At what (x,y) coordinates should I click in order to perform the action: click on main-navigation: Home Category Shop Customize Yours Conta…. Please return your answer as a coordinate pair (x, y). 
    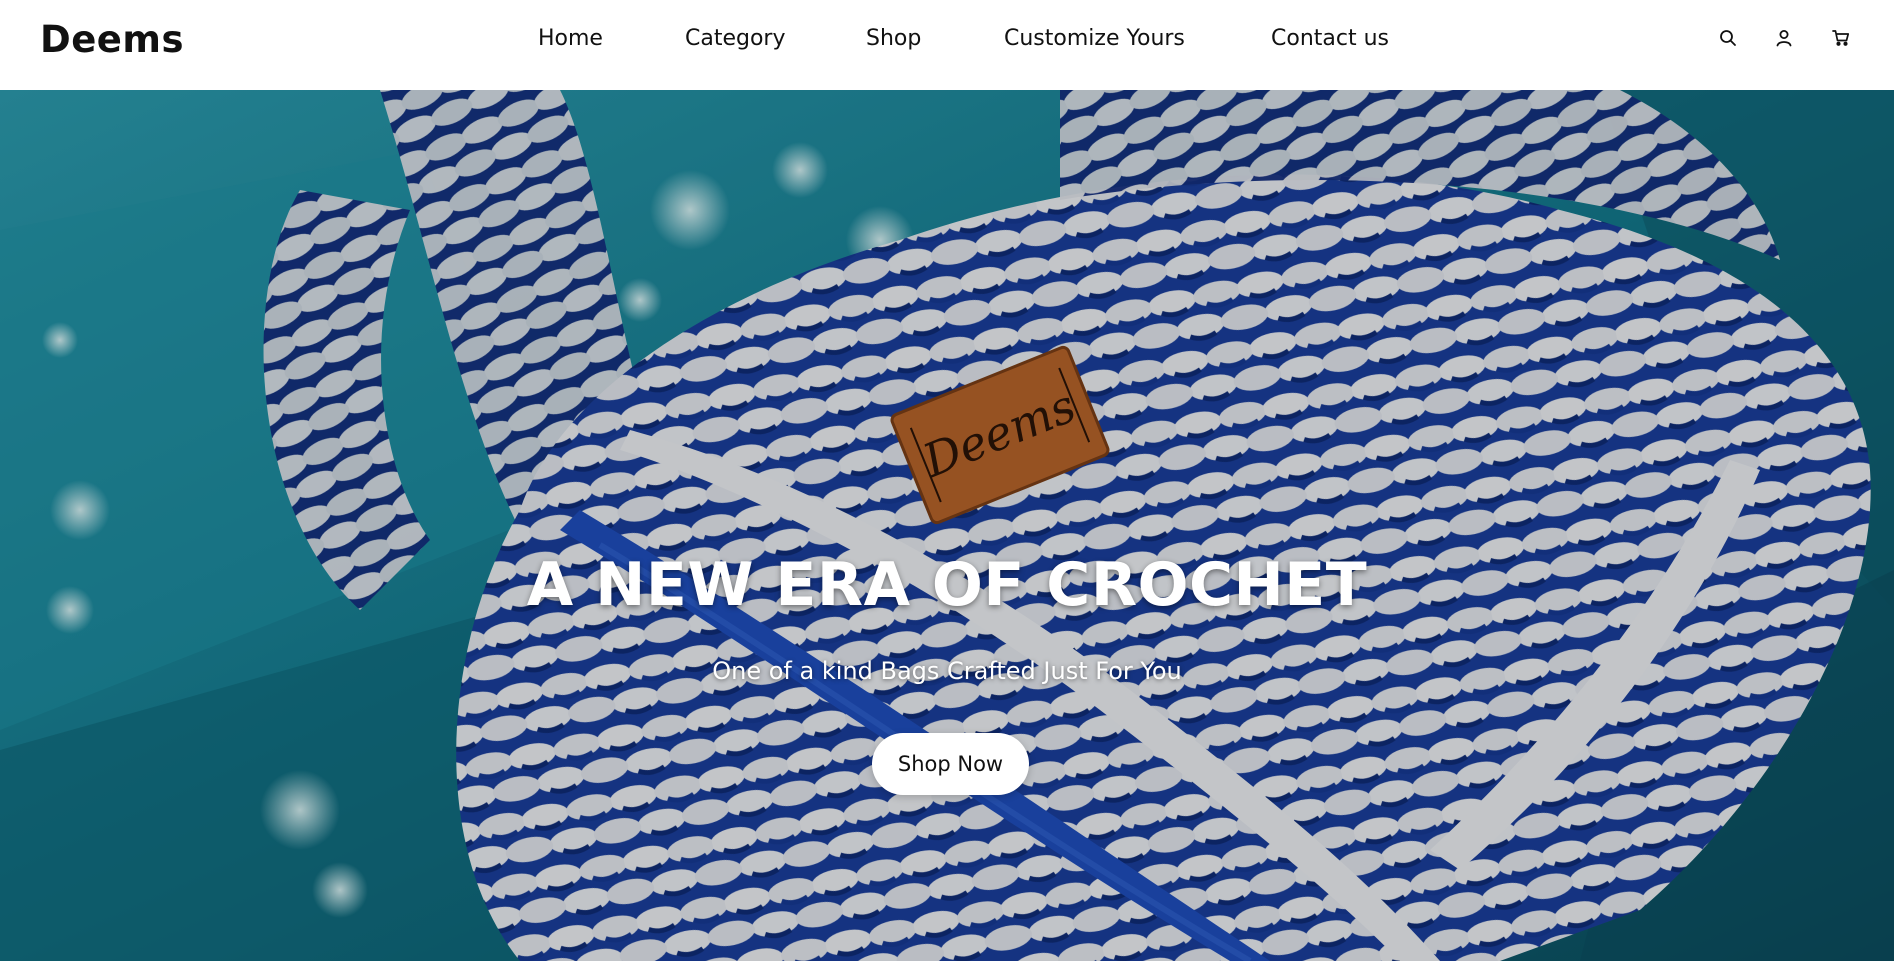
    Looking at the image, I should click on (947, 40).